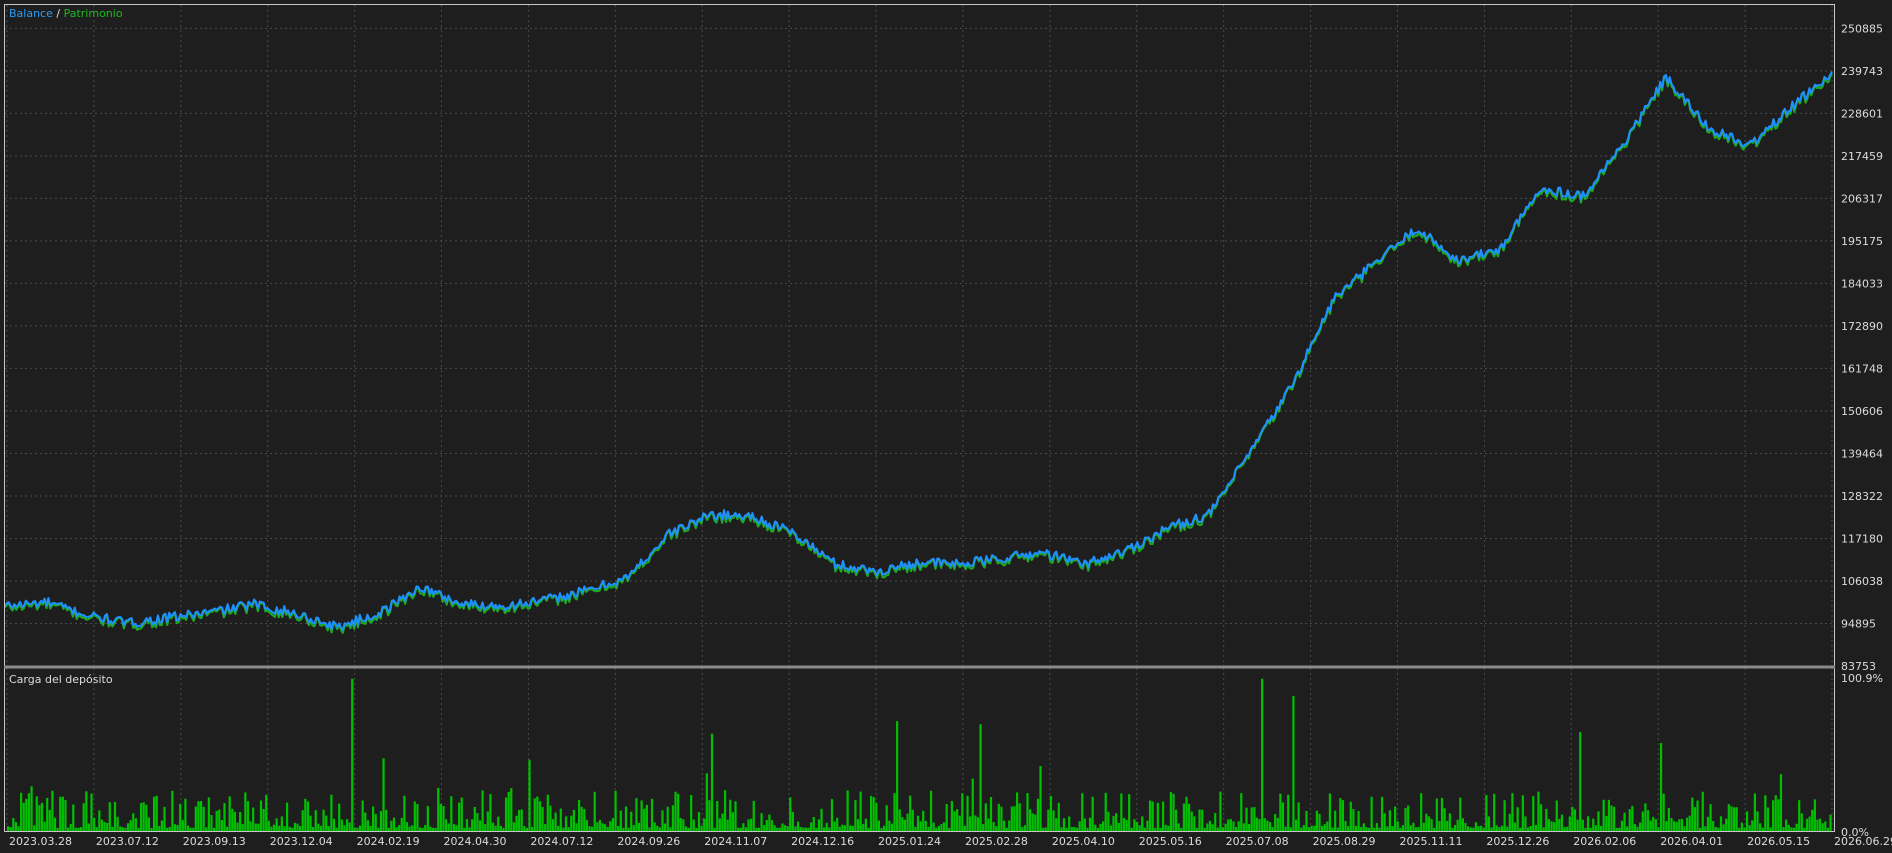 The width and height of the screenshot is (1892, 853). I want to click on time-tick-label: 2025.04.10, so click(1083, 841).